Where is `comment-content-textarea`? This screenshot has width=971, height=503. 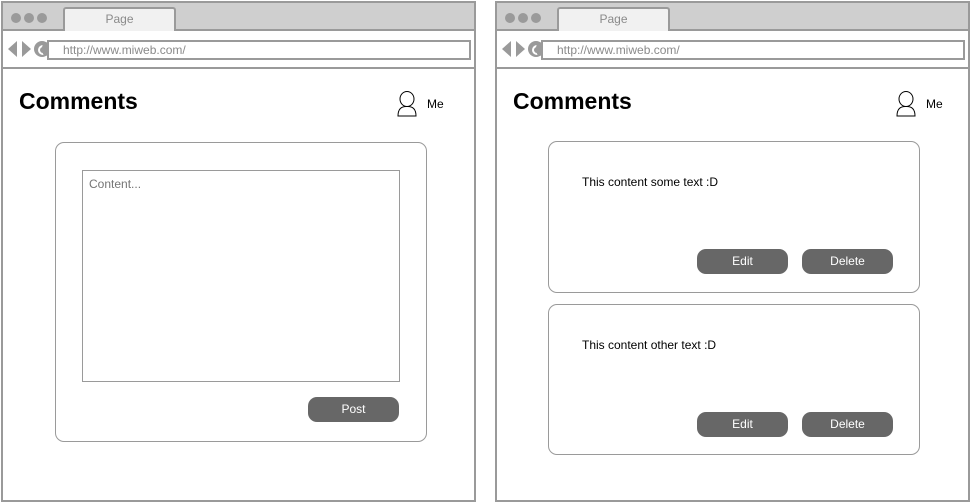 comment-content-textarea is located at coordinates (241, 276).